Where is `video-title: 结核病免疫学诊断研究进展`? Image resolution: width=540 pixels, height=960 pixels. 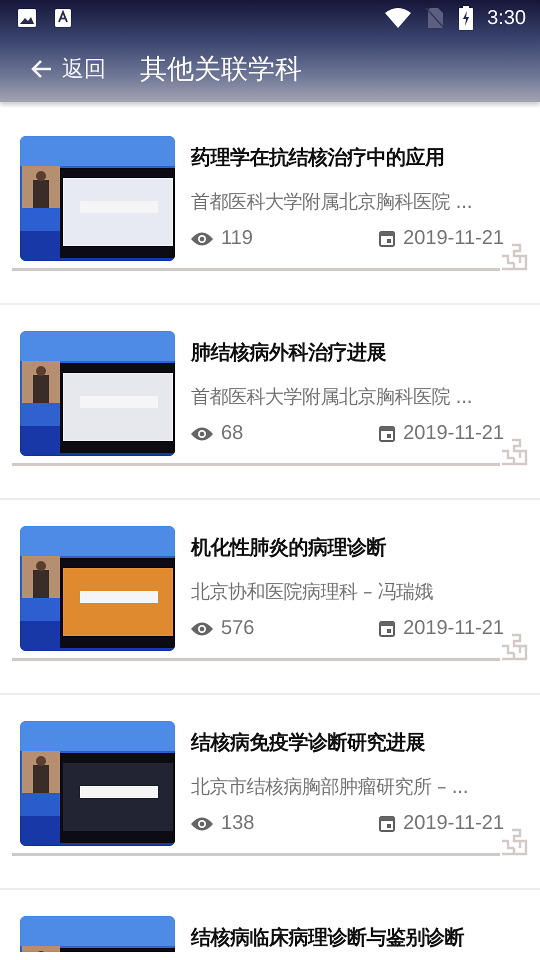 video-title: 结核病免疫学诊断研究进展 is located at coordinates (347, 742).